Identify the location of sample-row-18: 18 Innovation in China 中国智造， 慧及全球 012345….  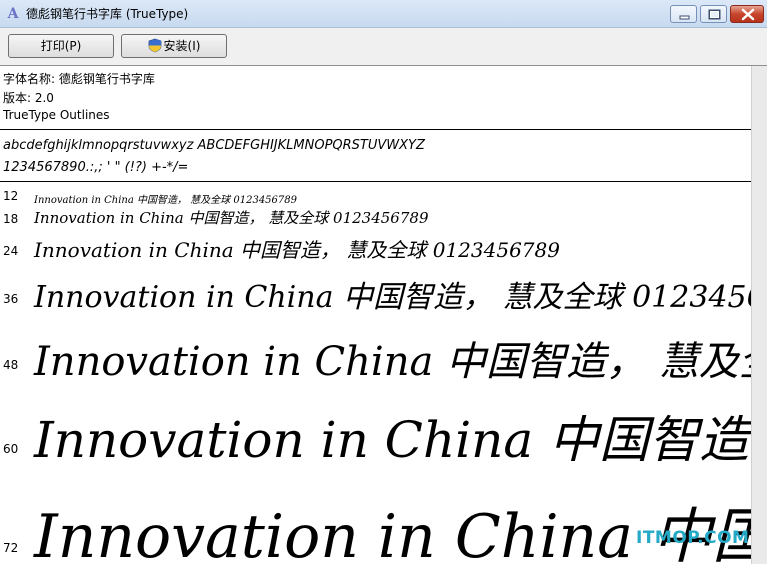
(375, 219).